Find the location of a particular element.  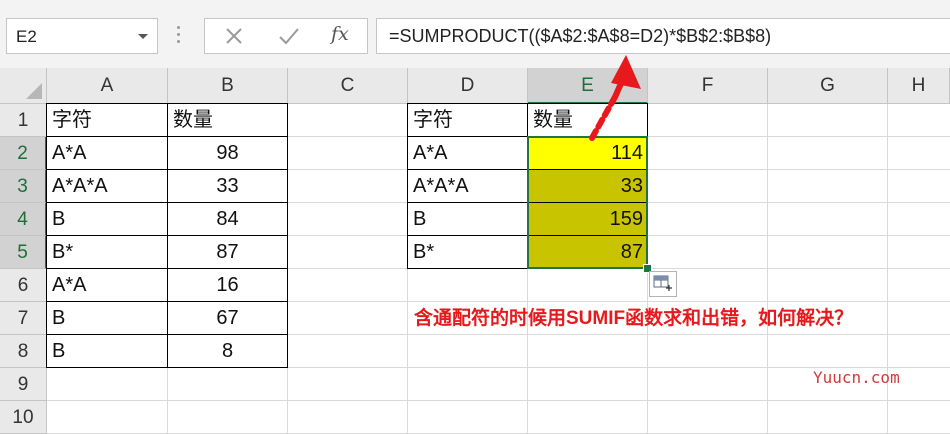

table-cell-character: A*A*A is located at coordinates (107, 186).